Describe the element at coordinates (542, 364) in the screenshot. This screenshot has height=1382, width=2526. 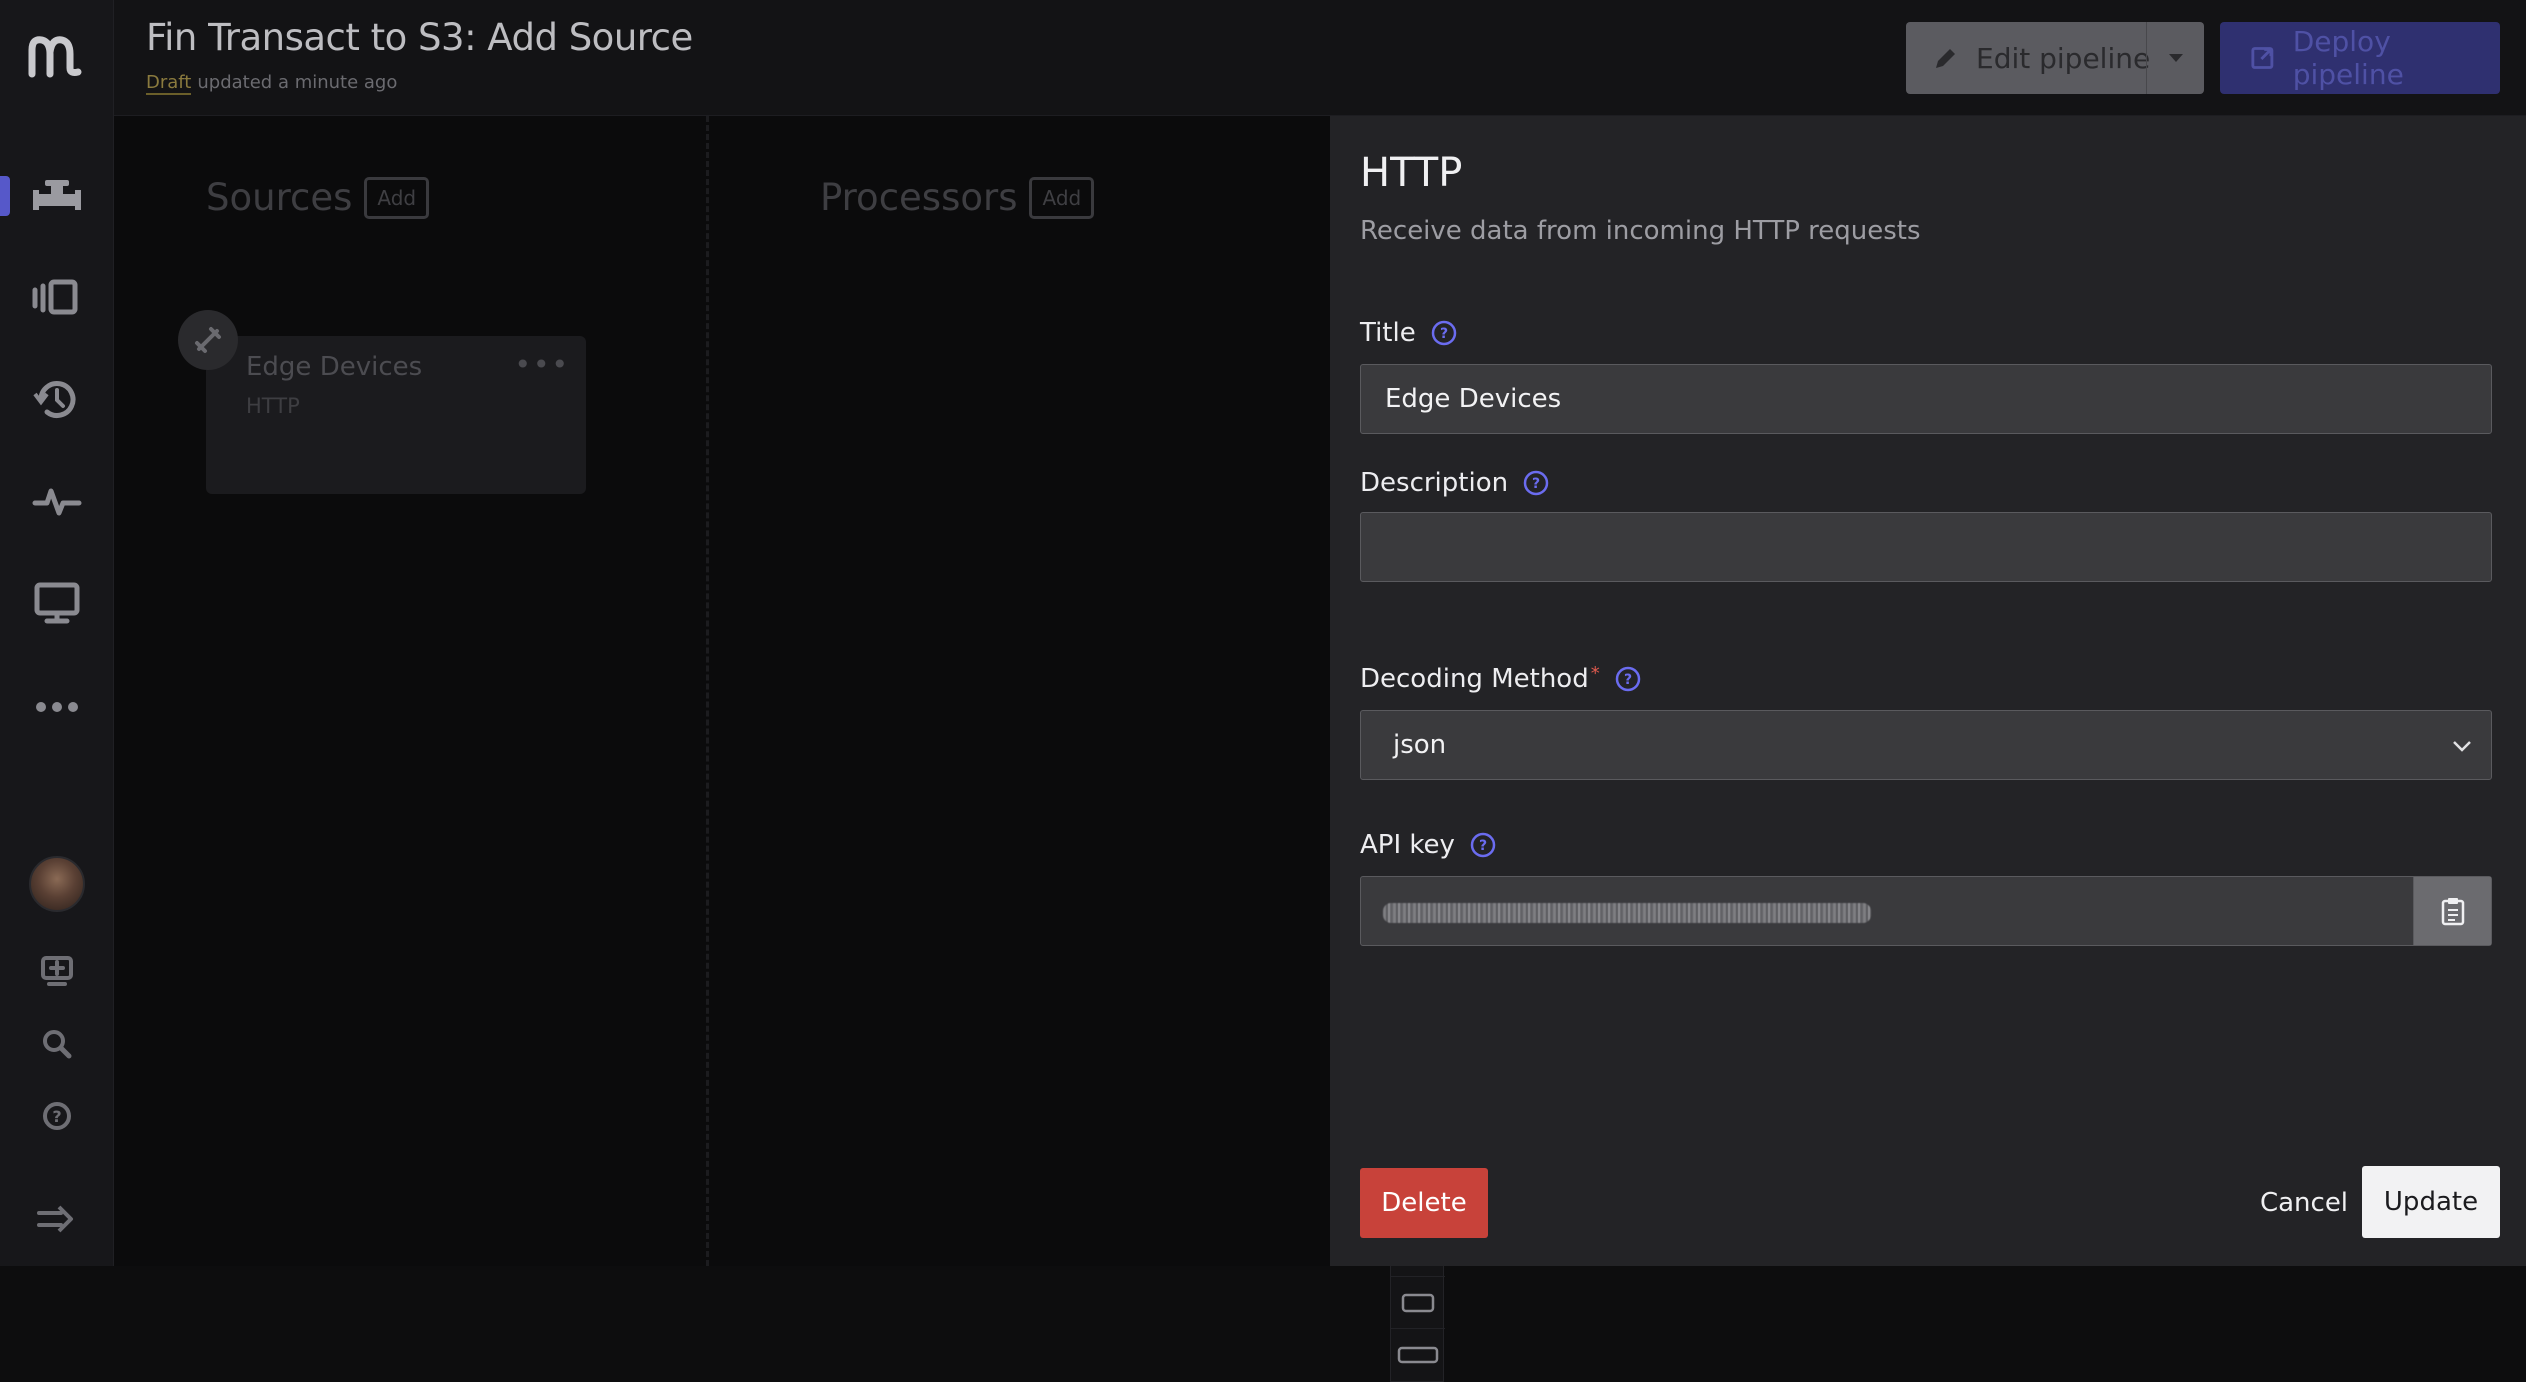
I see `card-menu-icon: •••` at that location.